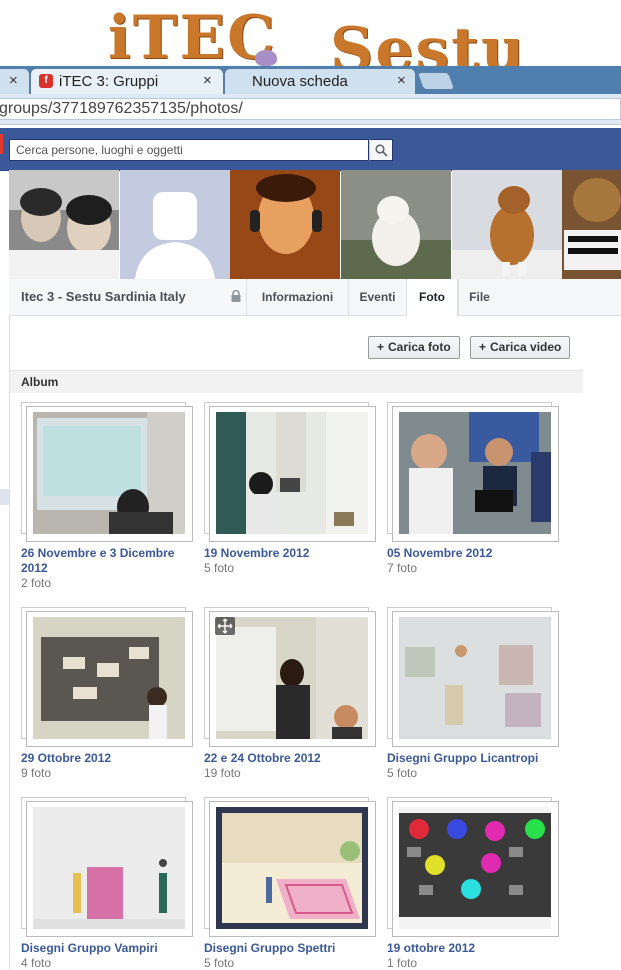  What do you see at coordinates (507, 224) in the screenshot?
I see `member-photo-boxer-puppy` at bounding box center [507, 224].